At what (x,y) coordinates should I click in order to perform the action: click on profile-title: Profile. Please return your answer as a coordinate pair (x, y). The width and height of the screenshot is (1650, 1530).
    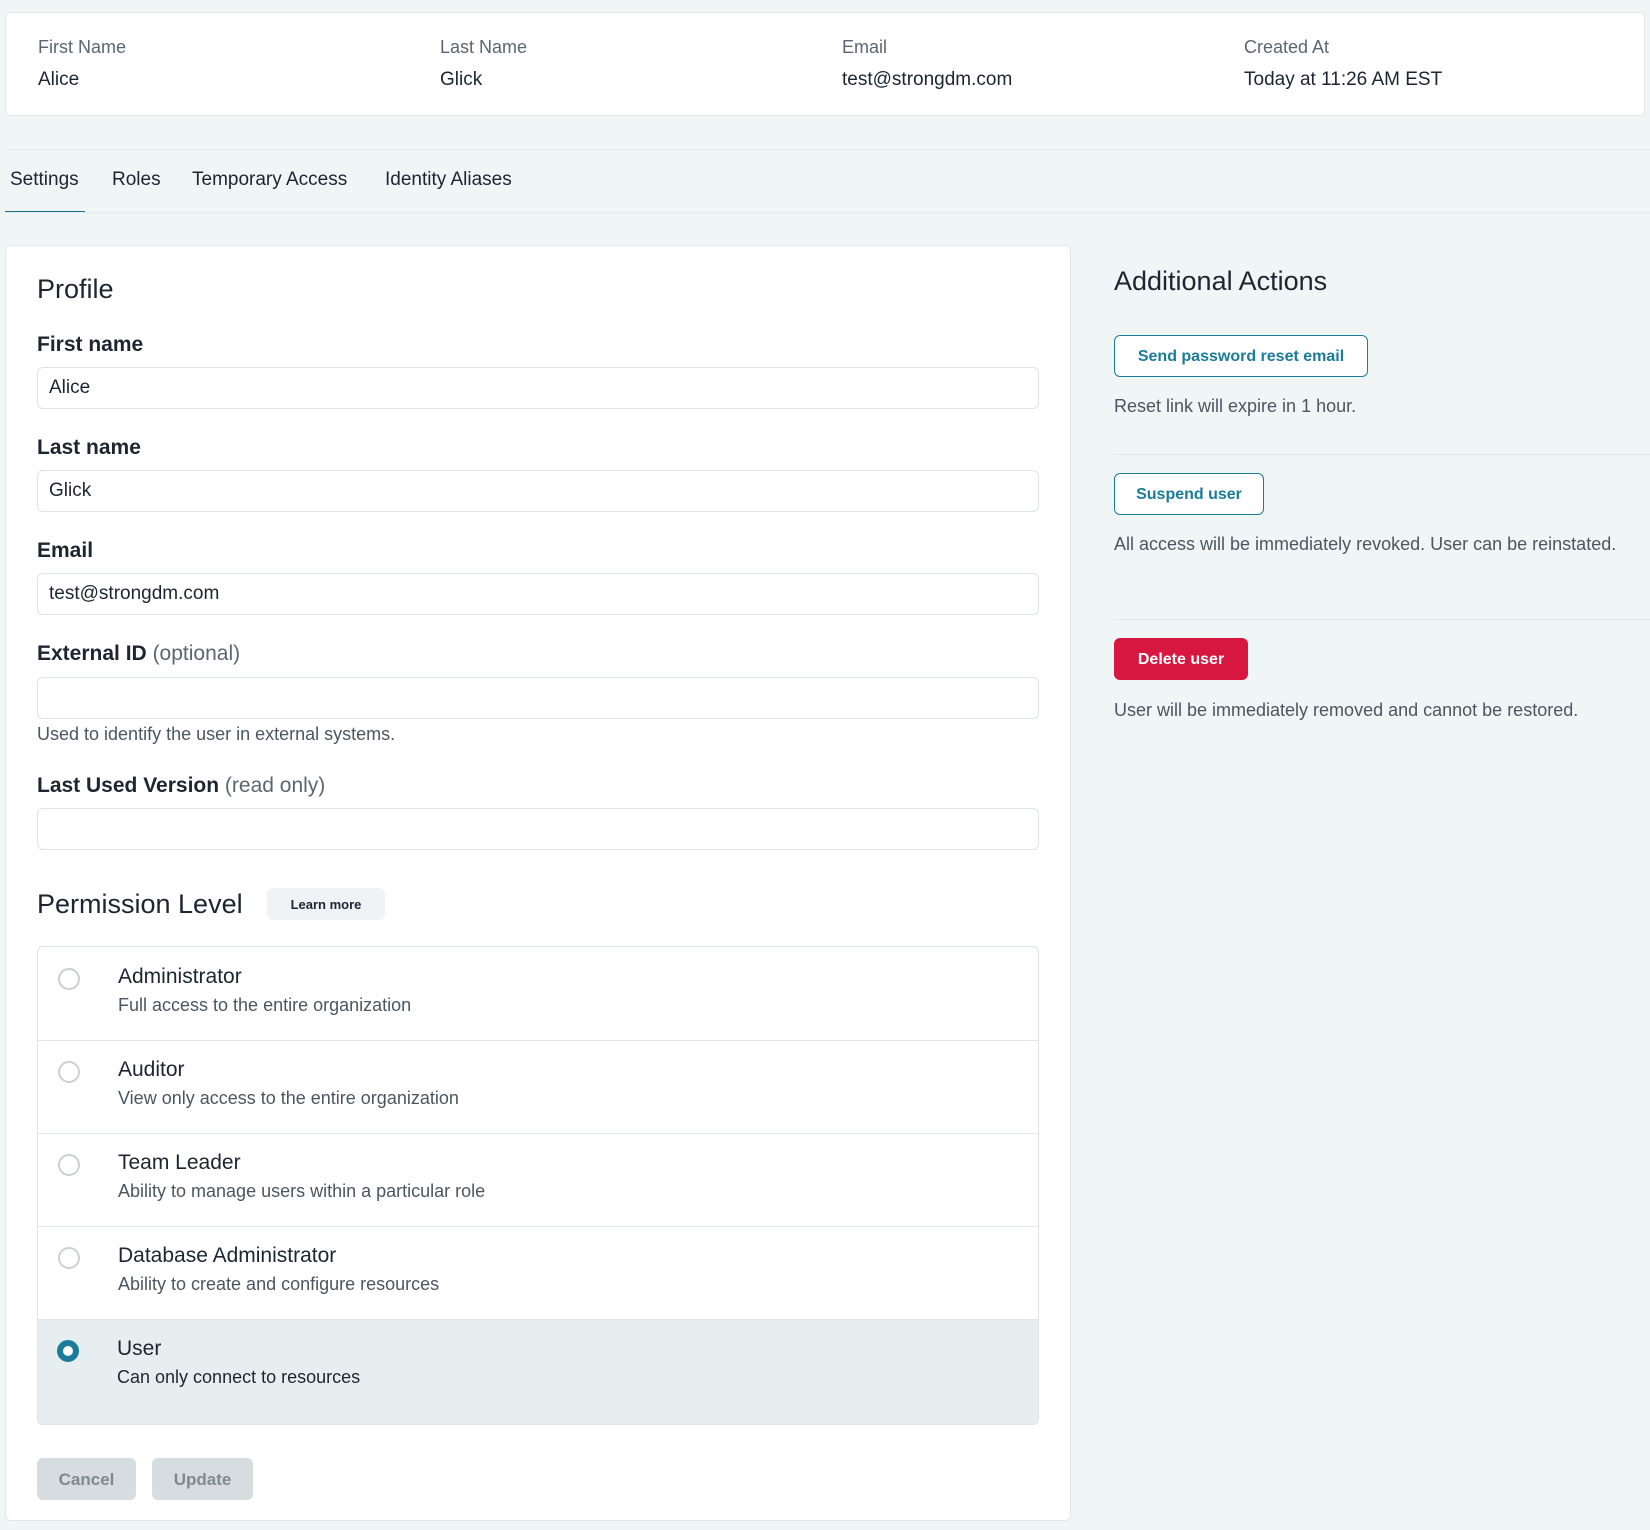
    Looking at the image, I should click on (75, 289).